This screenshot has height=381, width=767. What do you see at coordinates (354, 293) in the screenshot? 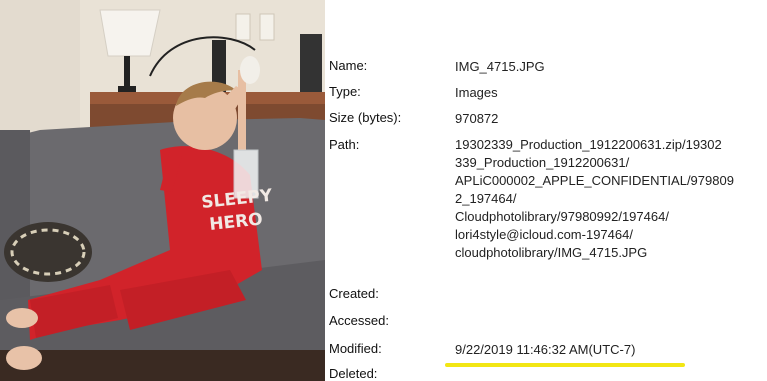
I see `property-label-created: Created:` at bounding box center [354, 293].